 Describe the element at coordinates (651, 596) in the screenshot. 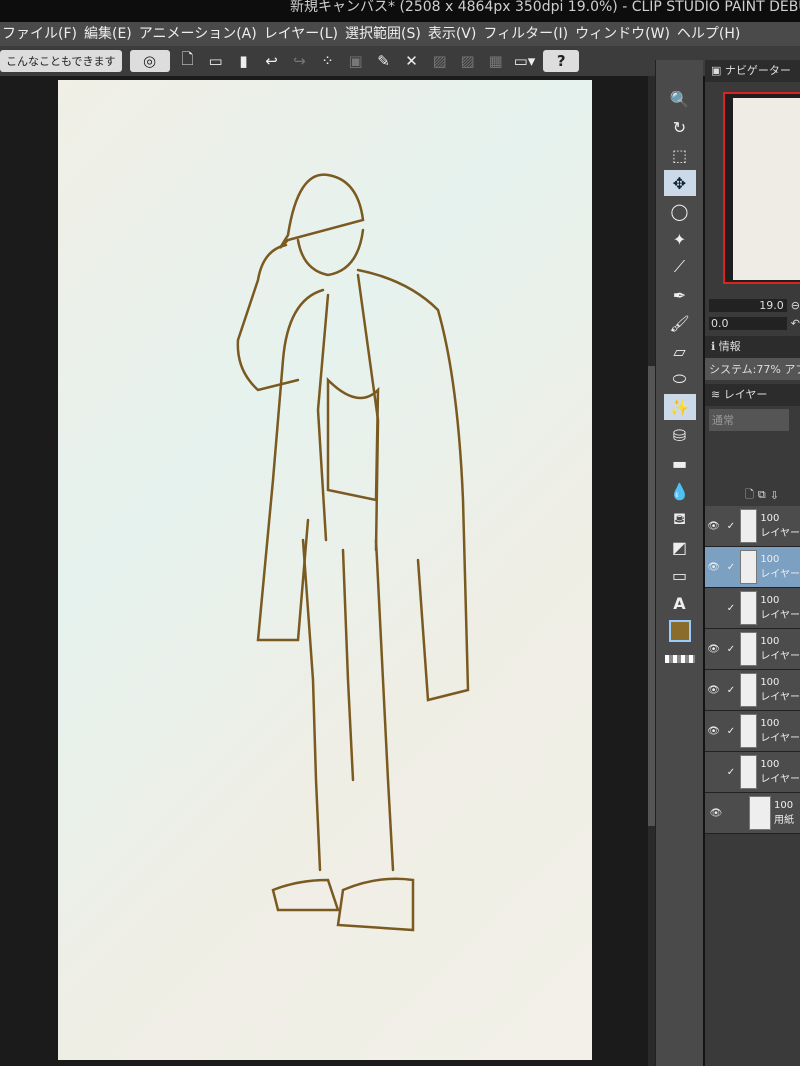

I see `scroll-thumb` at that location.